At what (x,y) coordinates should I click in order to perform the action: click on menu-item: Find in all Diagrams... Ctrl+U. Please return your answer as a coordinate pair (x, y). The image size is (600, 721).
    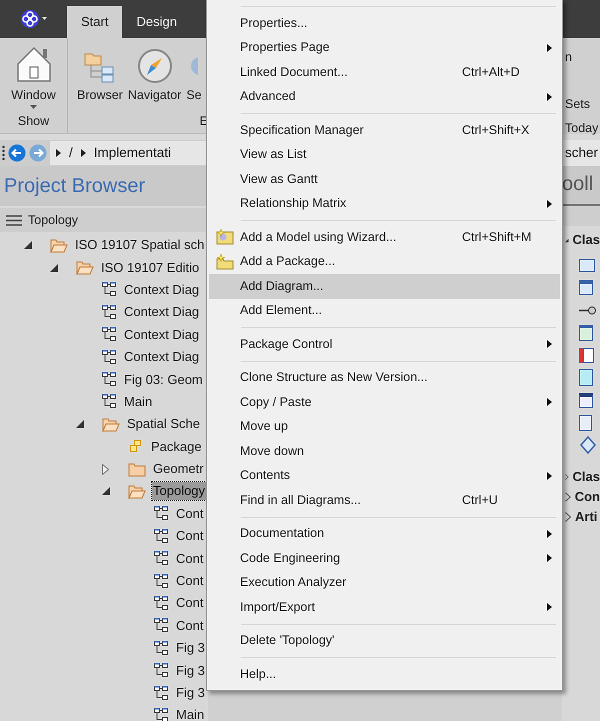
    Looking at the image, I should click on (384, 500).